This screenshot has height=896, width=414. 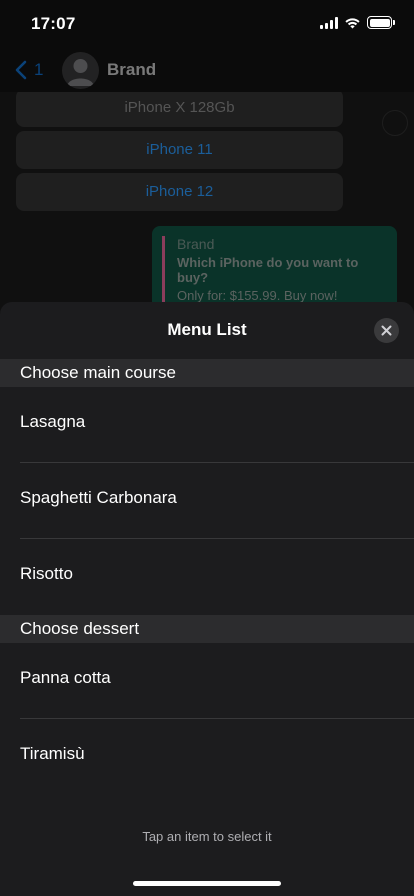 What do you see at coordinates (257, 295) in the screenshot?
I see `bubble-offer: Only for: $155.99. Buy now!` at bounding box center [257, 295].